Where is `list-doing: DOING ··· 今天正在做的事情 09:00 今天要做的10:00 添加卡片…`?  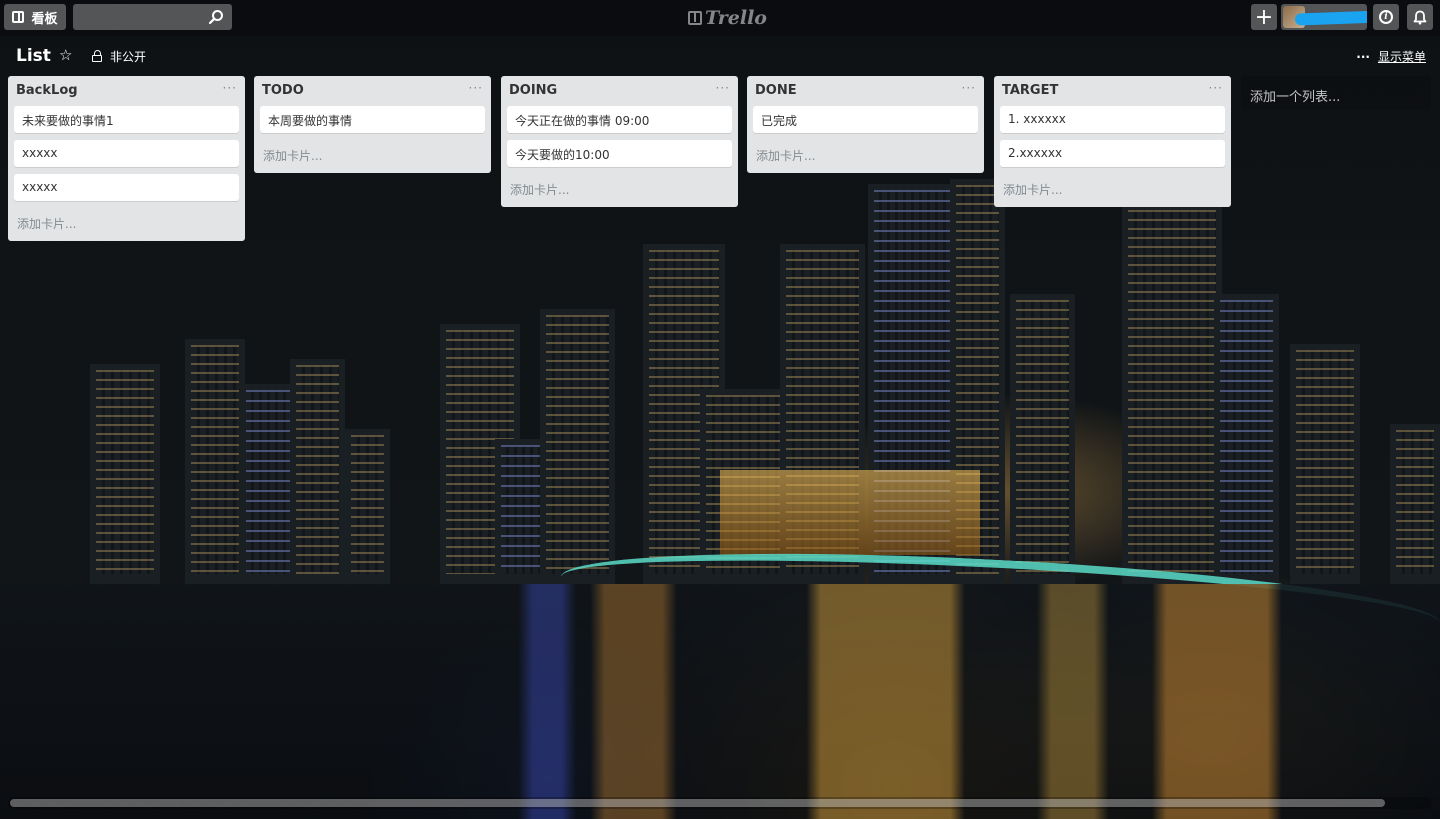
list-doing: DOING ··· 今天正在做的事情 09:00 今天要做的10:00 添加卡片… is located at coordinates (619, 141).